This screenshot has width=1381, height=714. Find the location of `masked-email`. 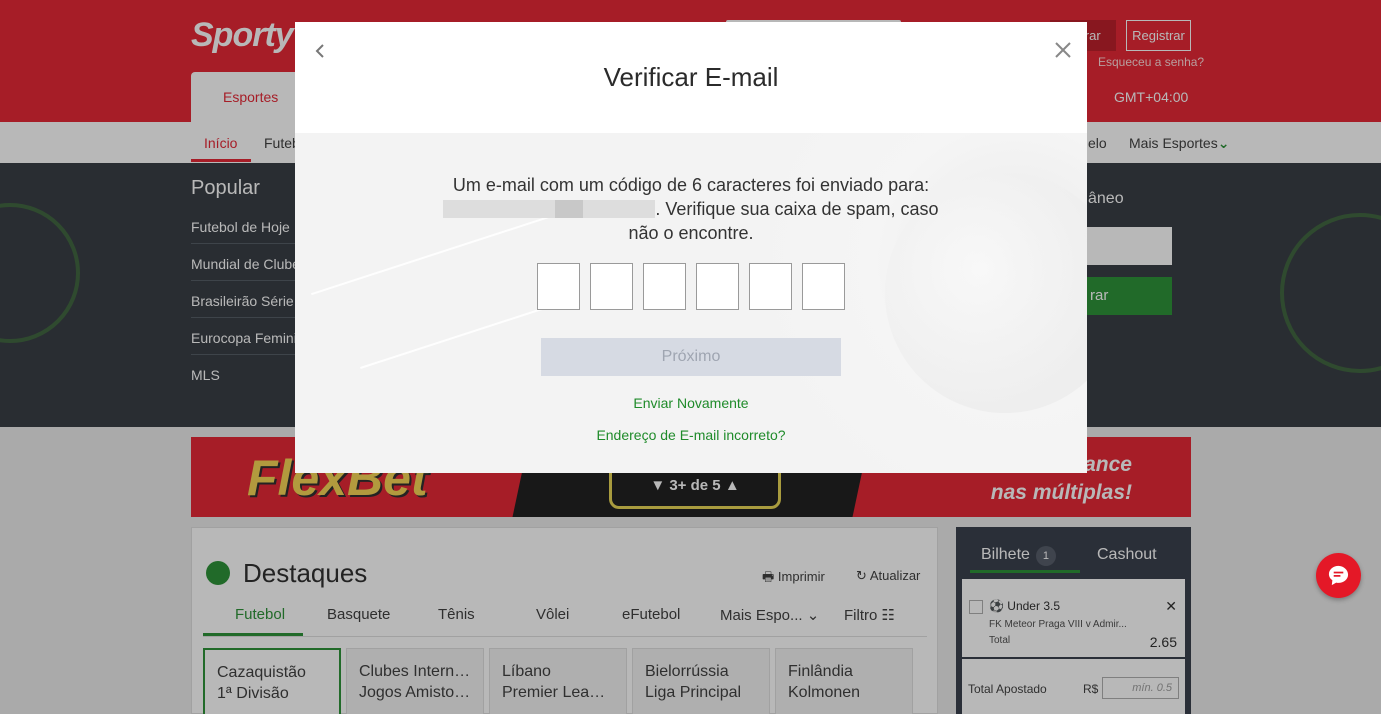

masked-email is located at coordinates (549, 209).